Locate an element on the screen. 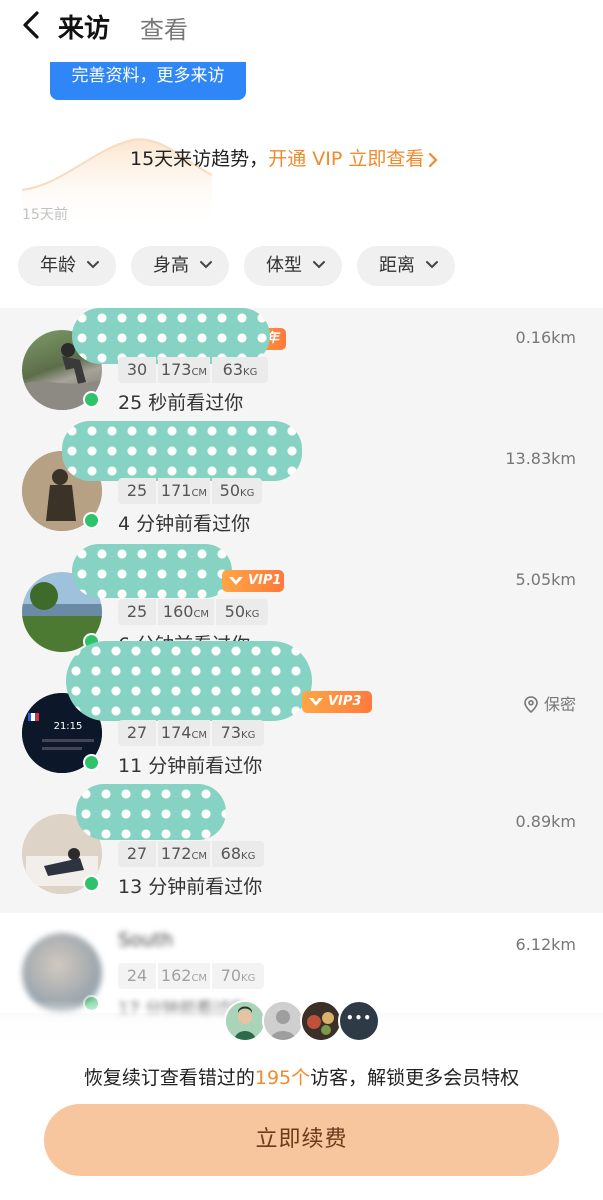 This screenshot has width=603, height=1200. height-stat: 172CM is located at coordinates (184, 854).